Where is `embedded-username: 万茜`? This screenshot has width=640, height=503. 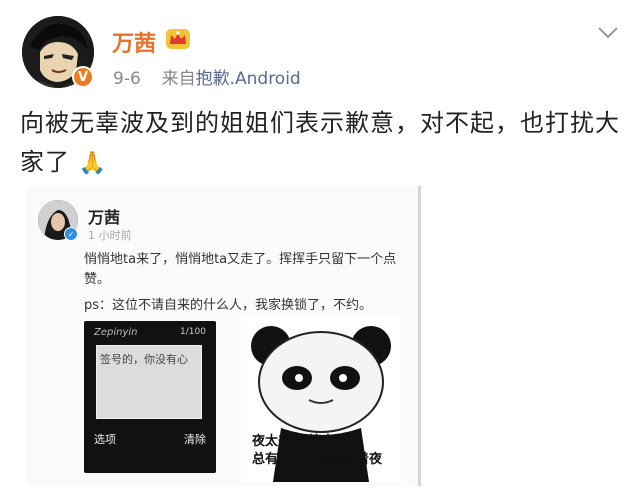 embedded-username: 万茜 is located at coordinates (104, 217).